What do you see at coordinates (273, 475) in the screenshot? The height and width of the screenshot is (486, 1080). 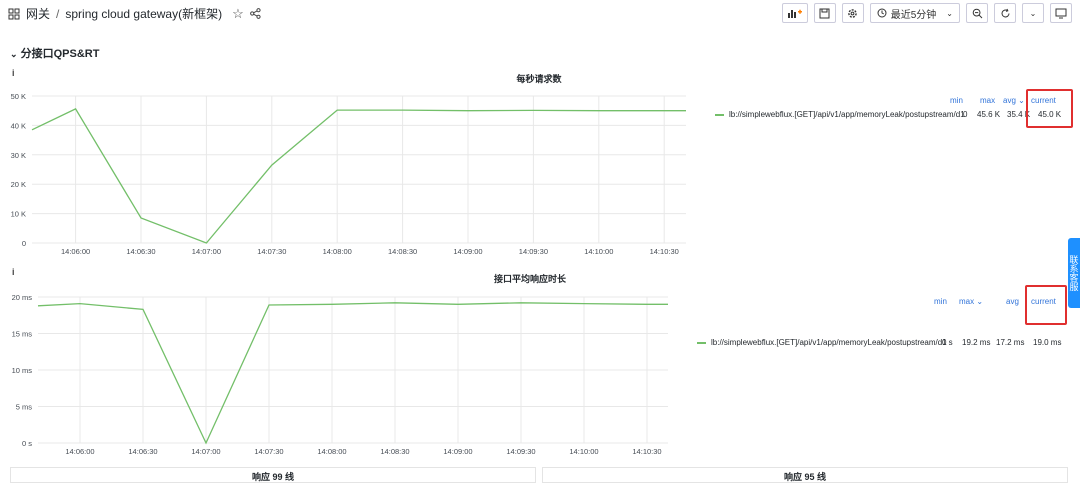 I see `panel-p99: 响应 99 线` at bounding box center [273, 475].